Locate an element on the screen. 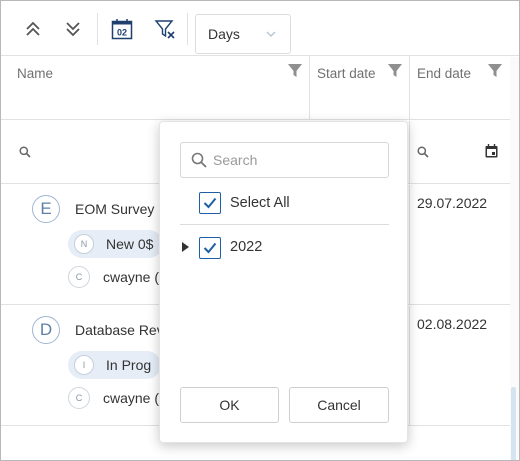  go-to-today-button: 02 is located at coordinates (122, 29).